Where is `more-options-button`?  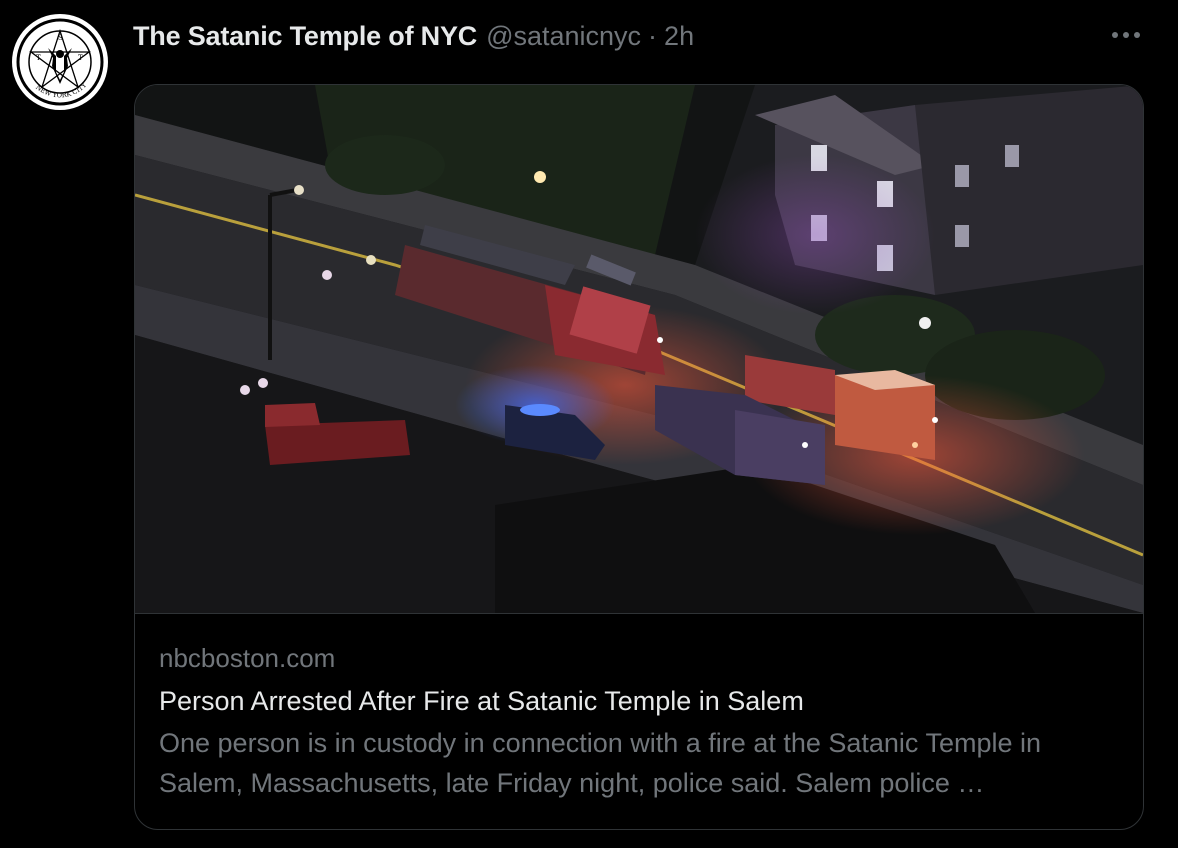
more-options-button is located at coordinates (1126, 35).